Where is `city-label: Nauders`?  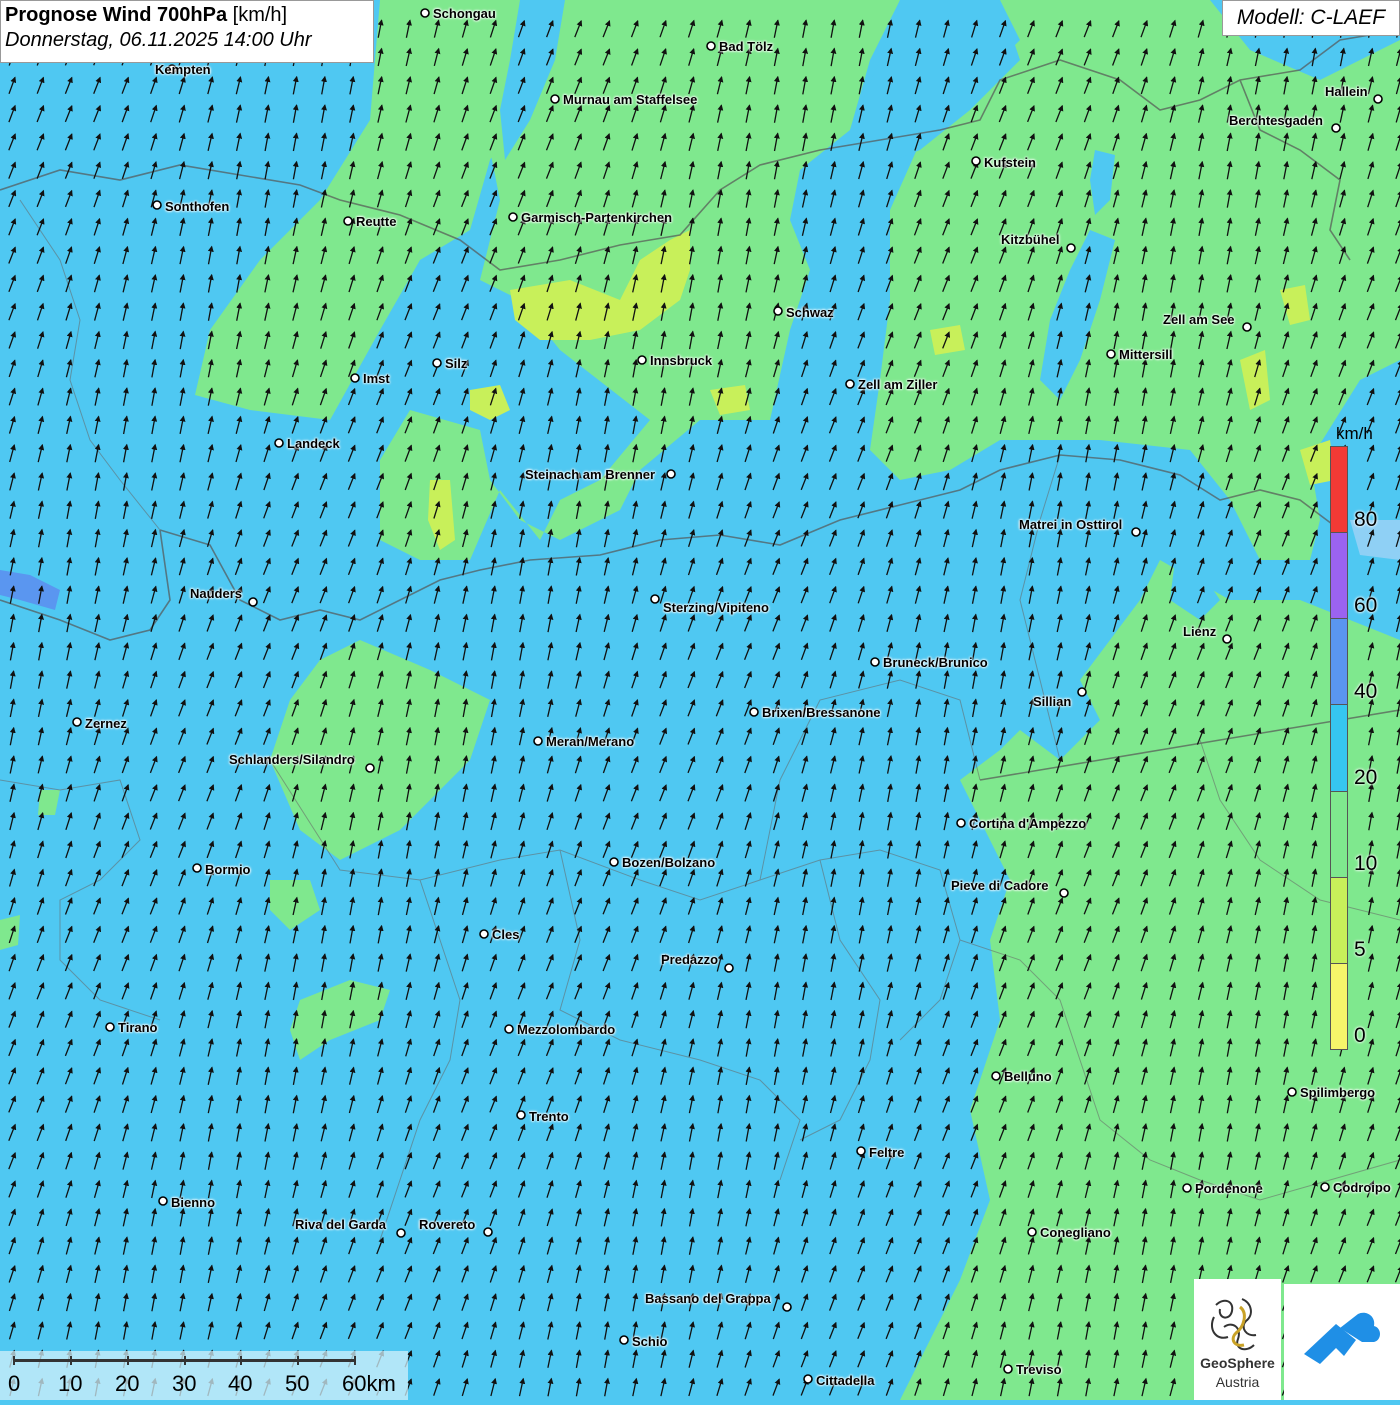 city-label: Nauders is located at coordinates (216, 593).